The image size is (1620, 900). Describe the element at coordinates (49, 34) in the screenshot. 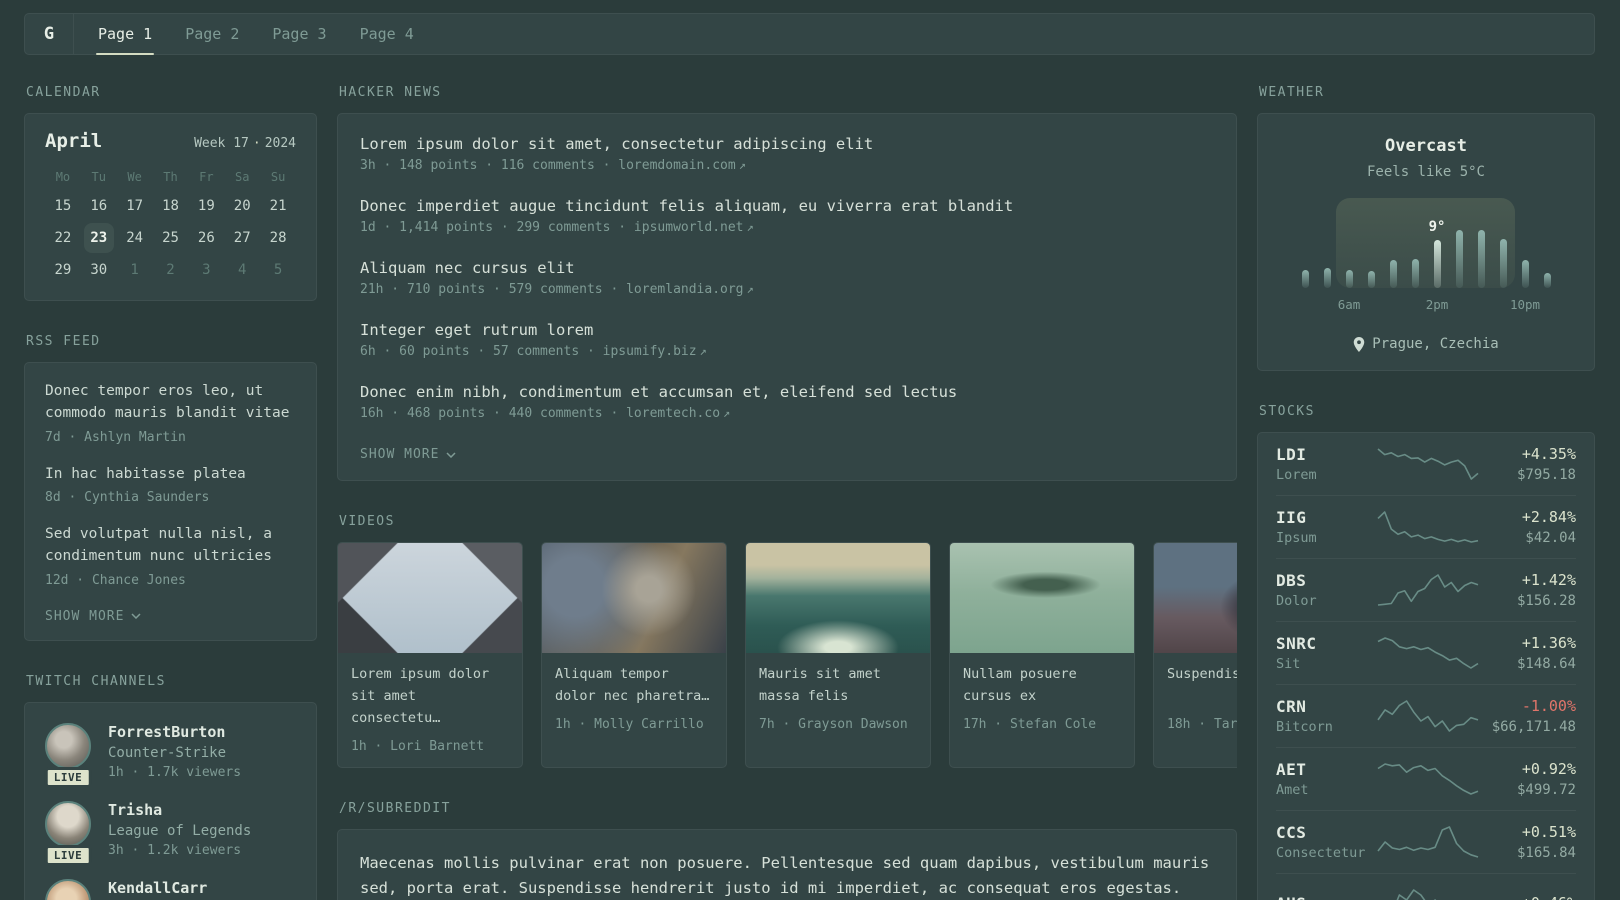

I see `app-logo: G` at that location.